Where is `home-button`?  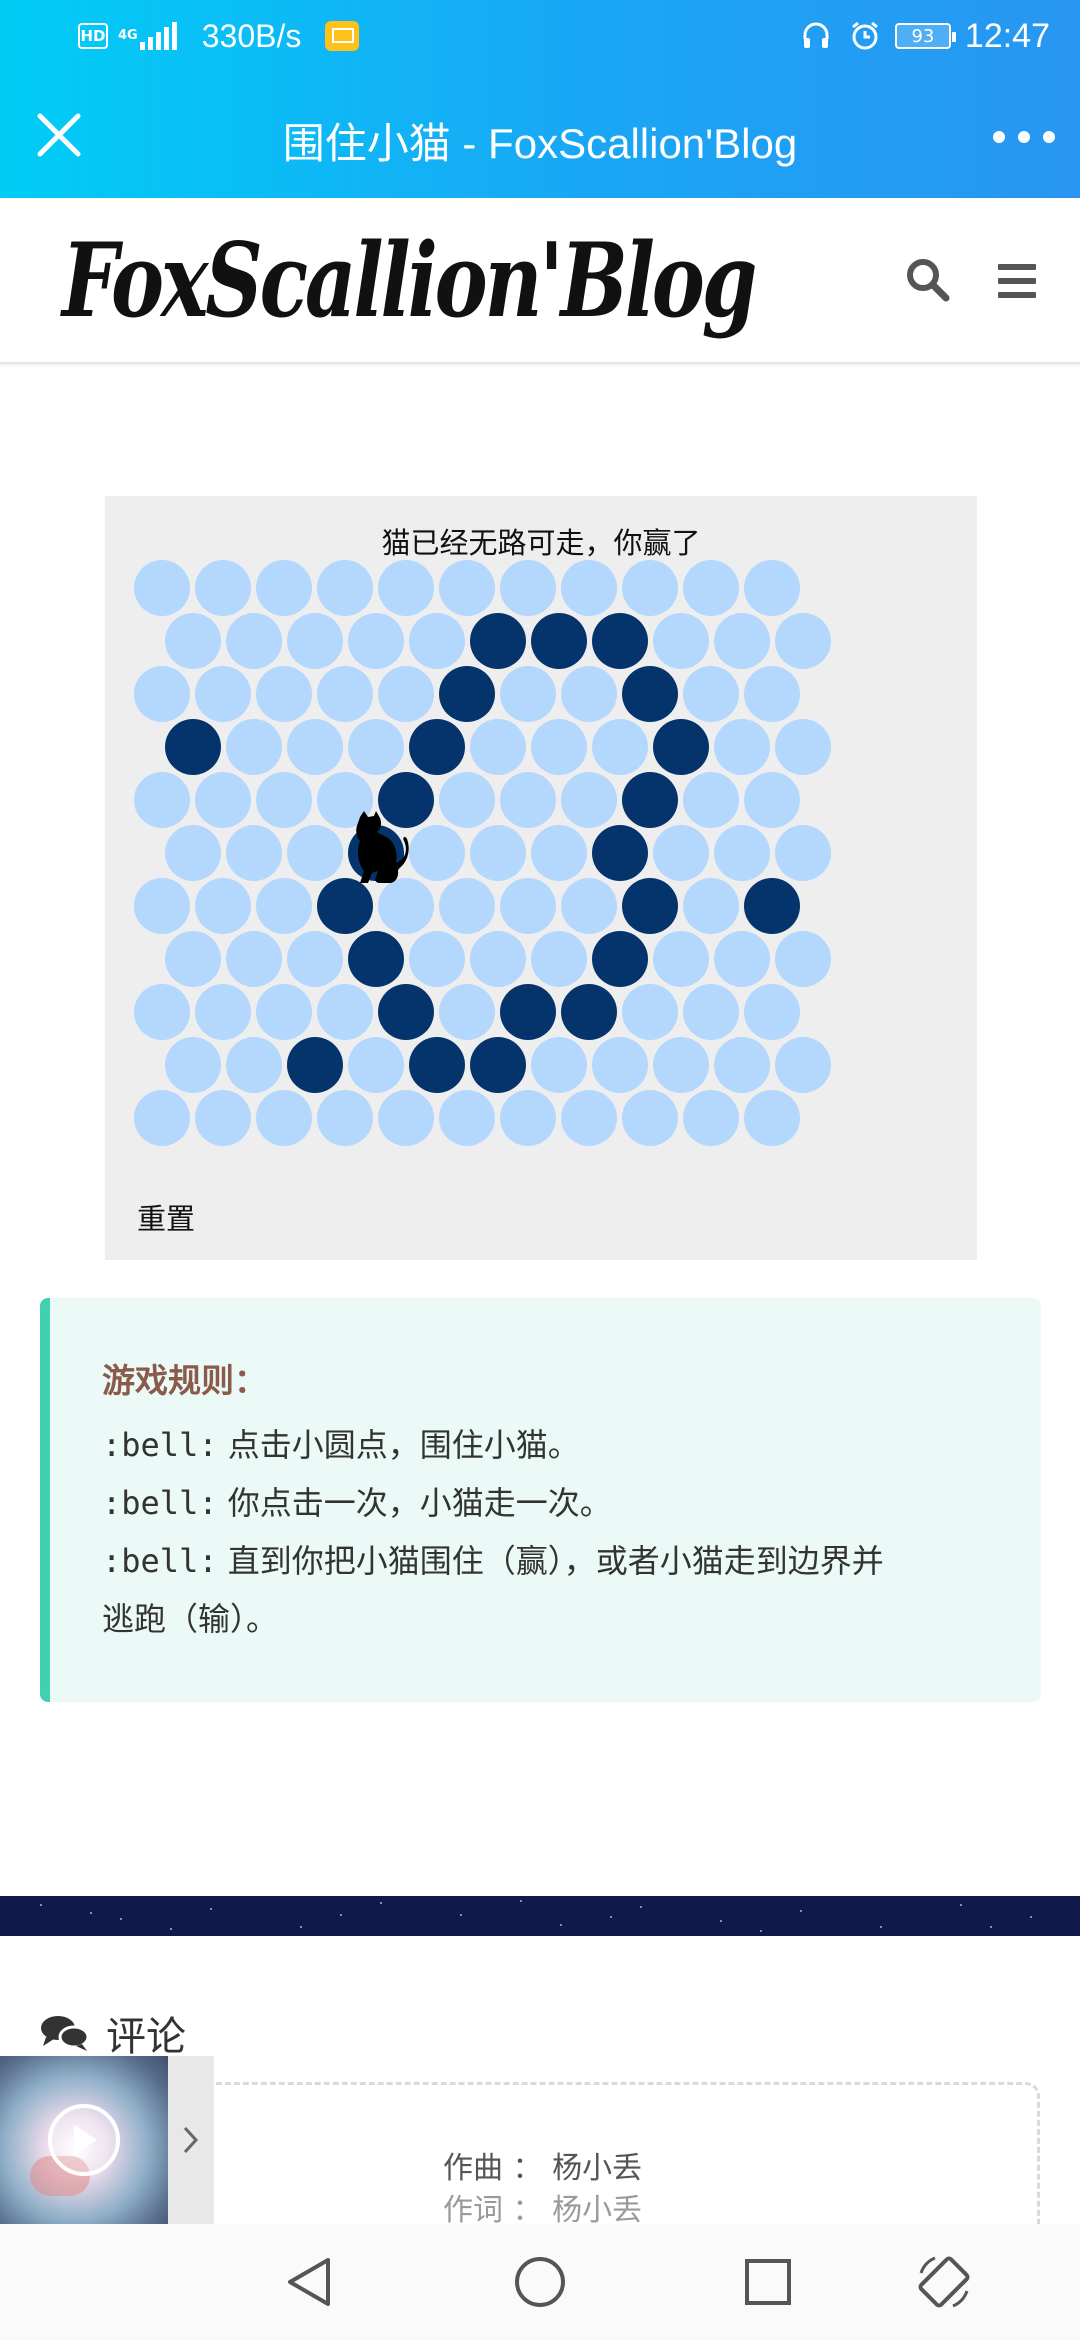
home-button is located at coordinates (540, 2282).